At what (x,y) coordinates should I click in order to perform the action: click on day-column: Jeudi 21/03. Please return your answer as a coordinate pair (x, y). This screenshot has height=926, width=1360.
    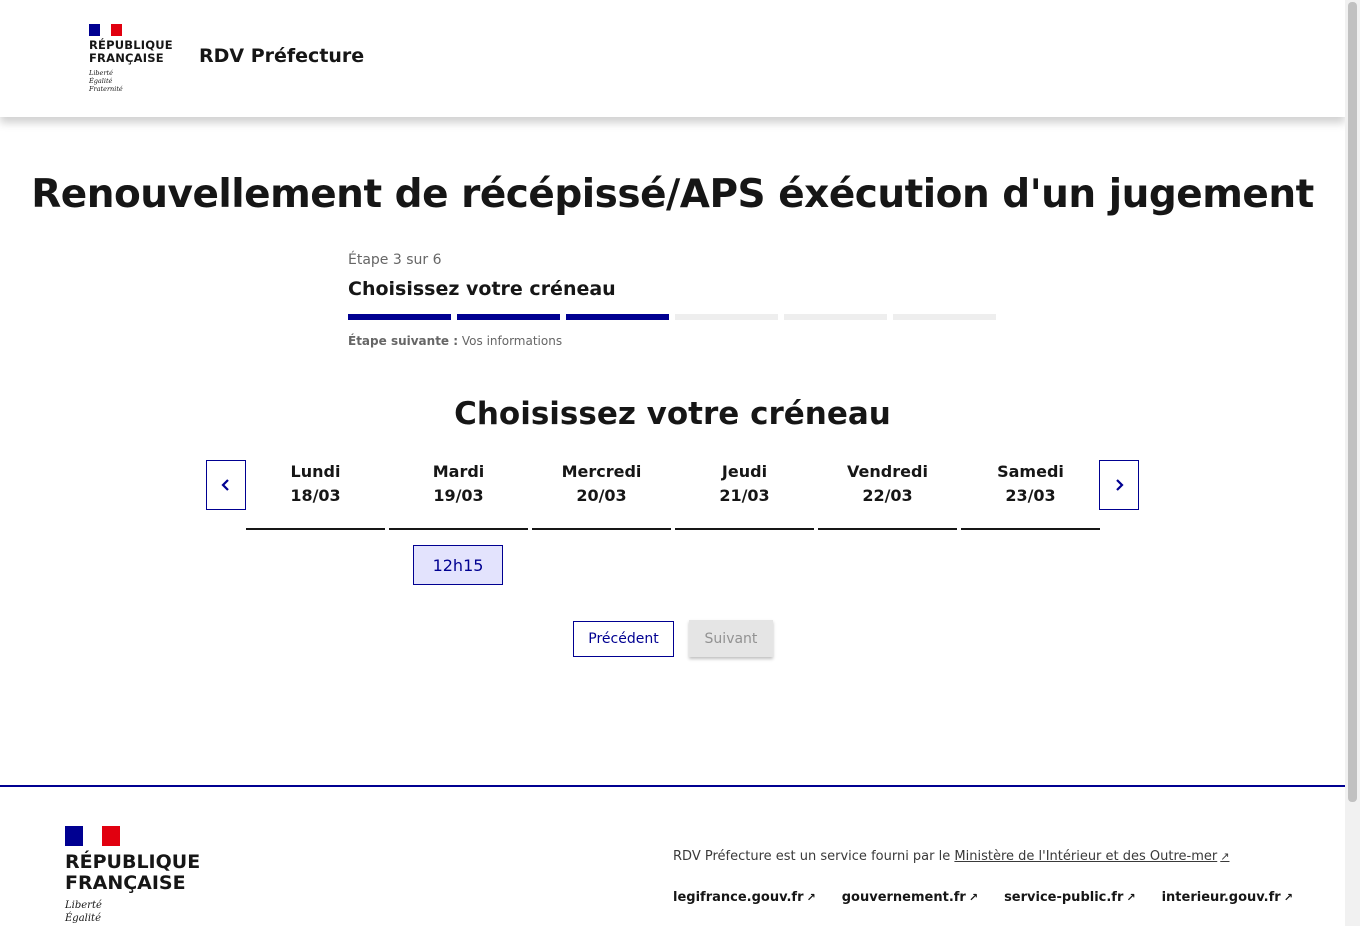
    Looking at the image, I should click on (744, 495).